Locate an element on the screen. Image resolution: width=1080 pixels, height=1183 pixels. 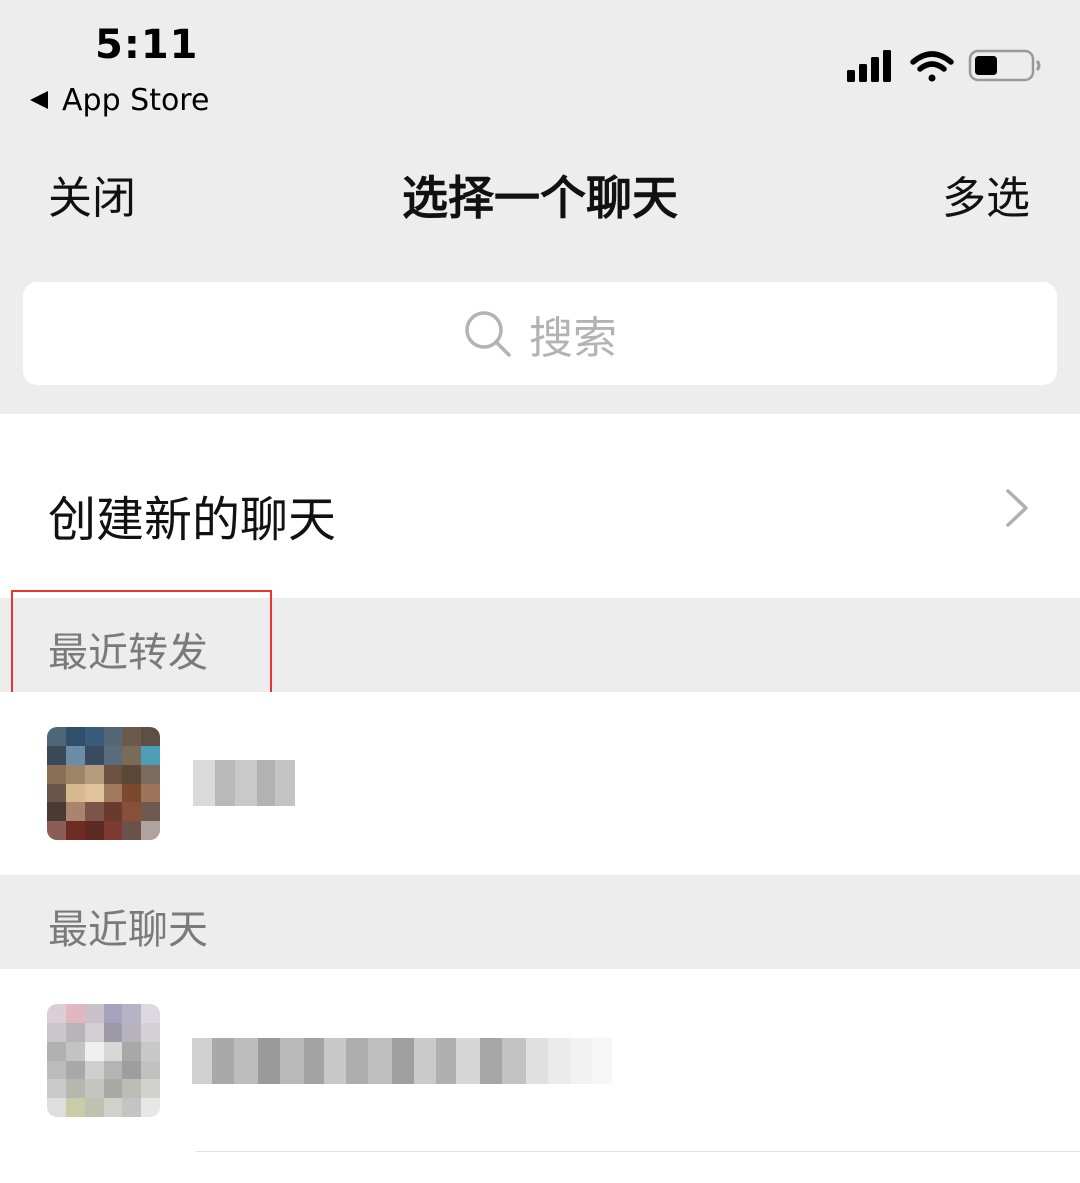
back-to-app-store: App Store is located at coordinates (119, 100).